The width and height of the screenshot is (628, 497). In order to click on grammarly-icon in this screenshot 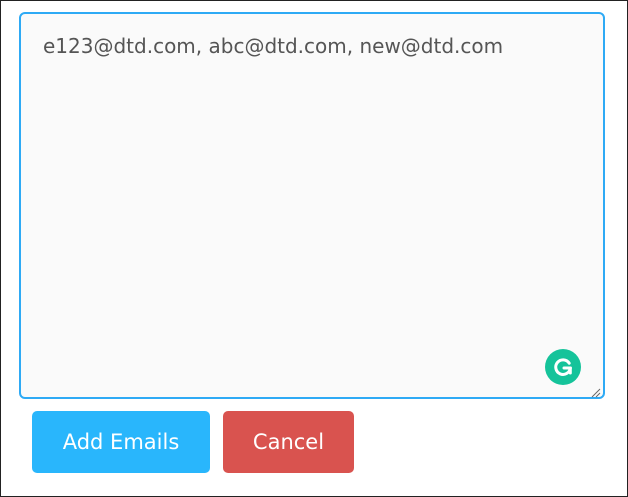, I will do `click(563, 367)`.